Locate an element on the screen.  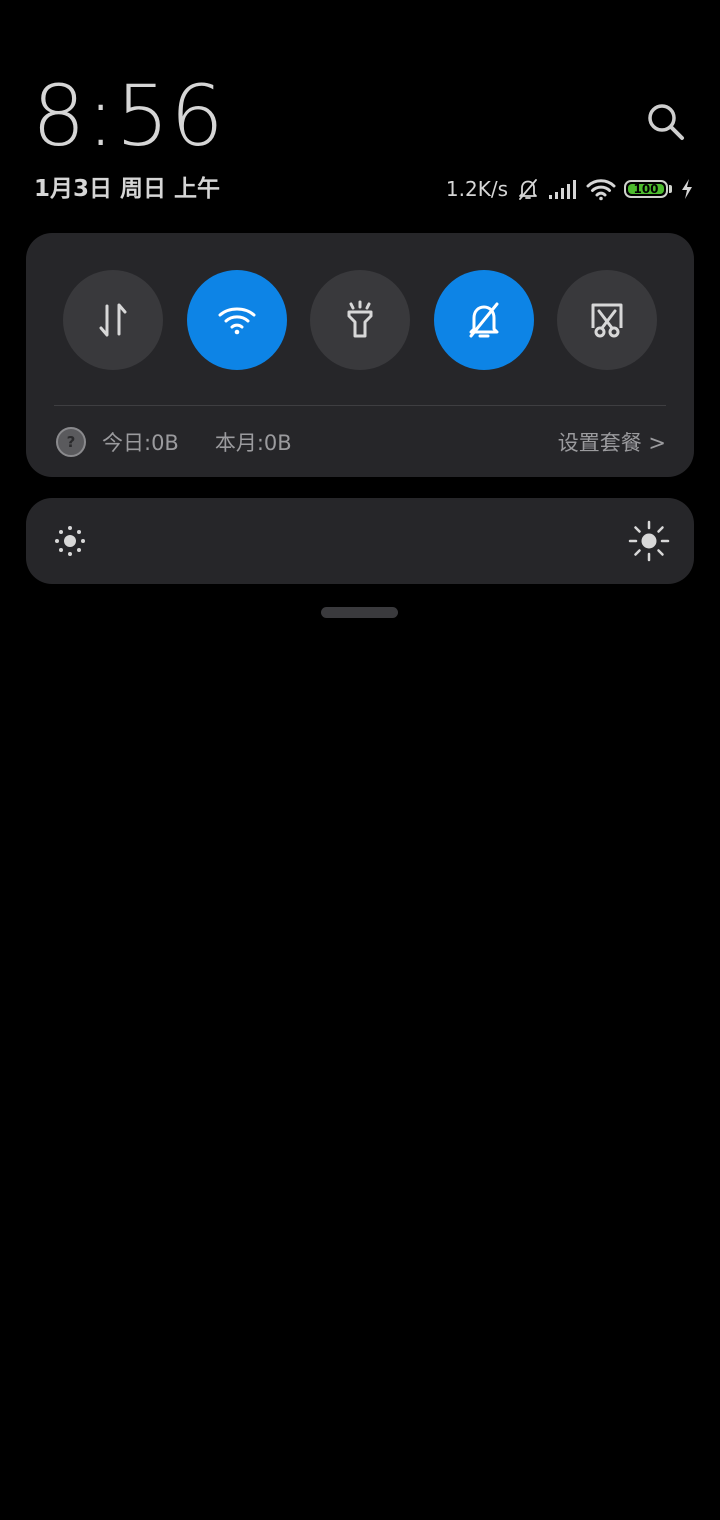
search-icon is located at coordinates (666, 122).